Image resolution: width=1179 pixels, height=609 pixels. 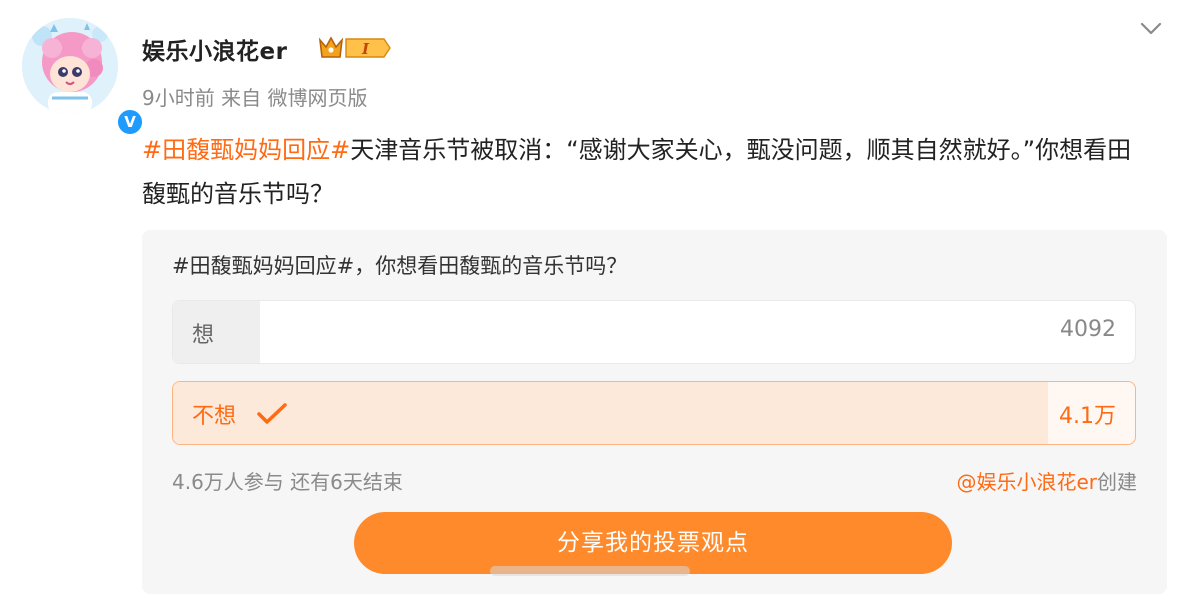 What do you see at coordinates (1088, 329) in the screenshot?
I see `vote-option-count: 4092` at bounding box center [1088, 329].